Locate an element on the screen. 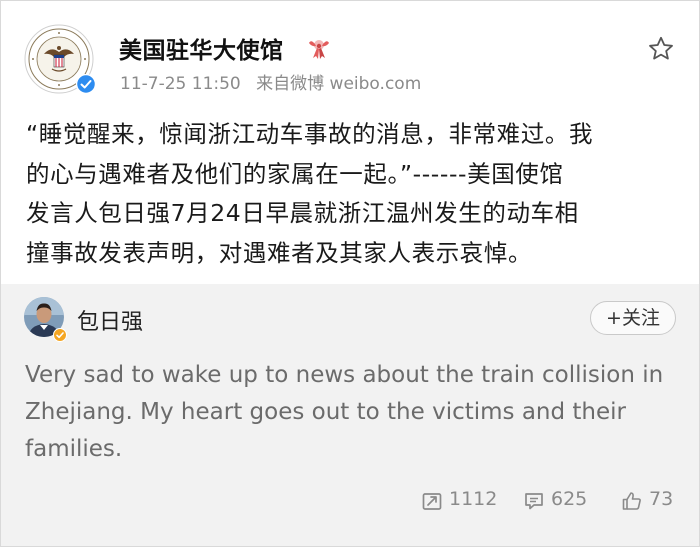 The height and width of the screenshot is (547, 700). ribbon-icon is located at coordinates (319, 48).